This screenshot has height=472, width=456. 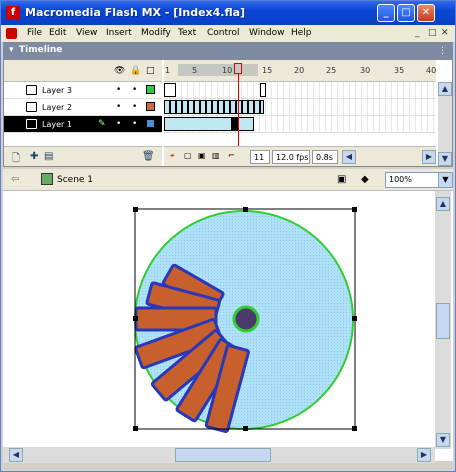 What do you see at coordinates (83, 124) in the screenshot?
I see `layer-row-selected: Layer 1 ✎ • •` at bounding box center [83, 124].